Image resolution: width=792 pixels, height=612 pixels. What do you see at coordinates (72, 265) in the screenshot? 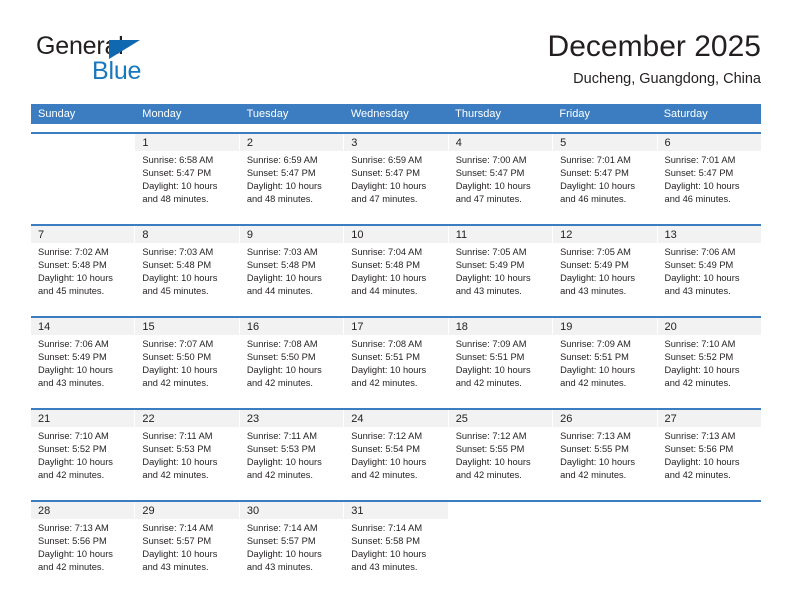
I see `sunset-text: Sunset: 5:48 PM` at bounding box center [72, 265].